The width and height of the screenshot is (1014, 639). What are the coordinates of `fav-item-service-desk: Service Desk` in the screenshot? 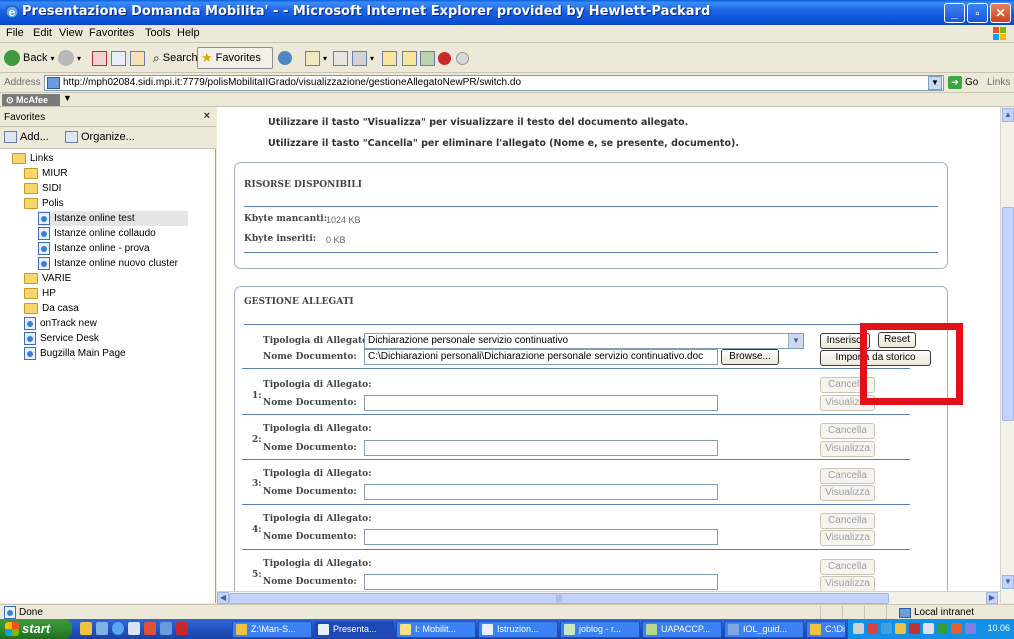 It's located at (61, 338).